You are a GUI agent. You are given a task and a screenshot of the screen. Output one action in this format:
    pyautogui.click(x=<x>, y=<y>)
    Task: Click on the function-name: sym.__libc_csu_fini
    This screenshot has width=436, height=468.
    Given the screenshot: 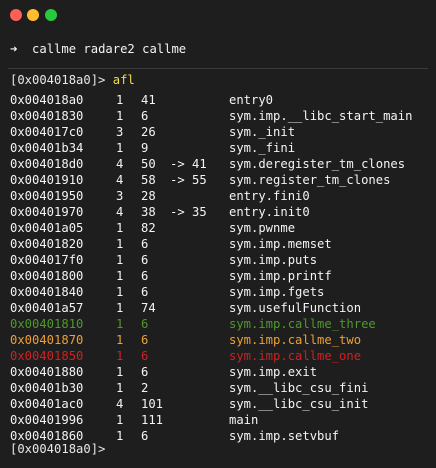 What is the action you would take?
    pyautogui.click(x=299, y=388)
    